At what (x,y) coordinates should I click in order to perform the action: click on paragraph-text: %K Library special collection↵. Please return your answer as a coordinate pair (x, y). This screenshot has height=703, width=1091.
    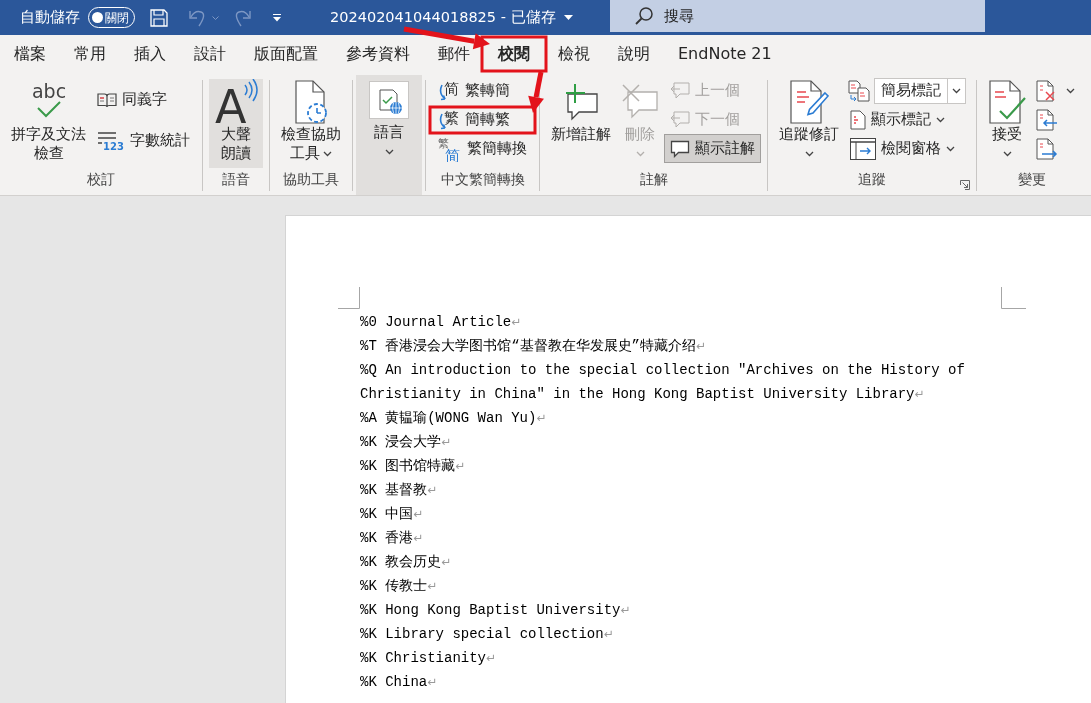
    Looking at the image, I should click on (487, 634).